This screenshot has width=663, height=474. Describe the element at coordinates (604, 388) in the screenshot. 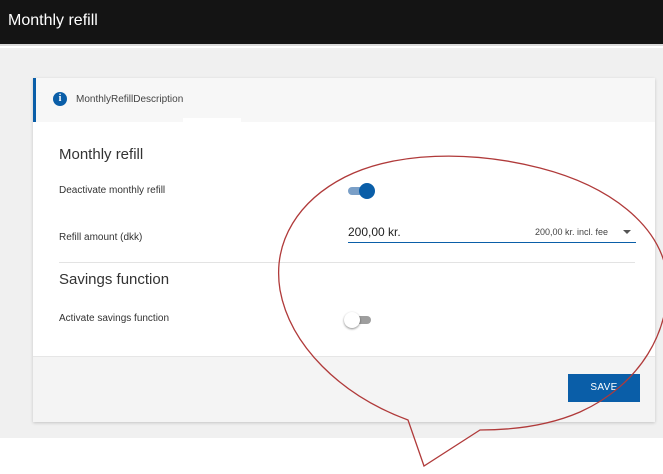

I see `save-button: SAVE` at that location.